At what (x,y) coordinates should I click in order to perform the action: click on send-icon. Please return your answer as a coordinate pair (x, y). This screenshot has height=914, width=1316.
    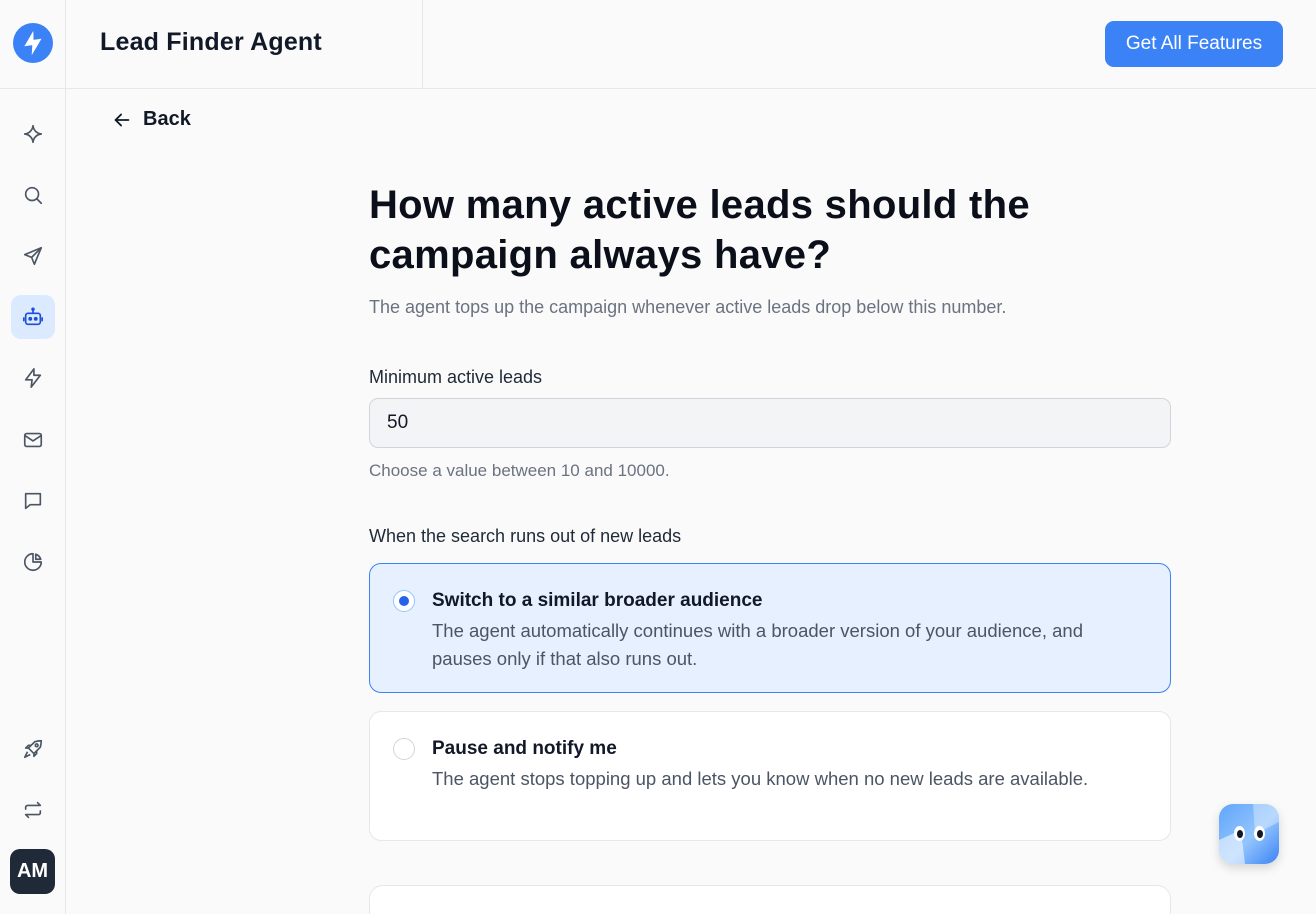
    Looking at the image, I should click on (33, 256).